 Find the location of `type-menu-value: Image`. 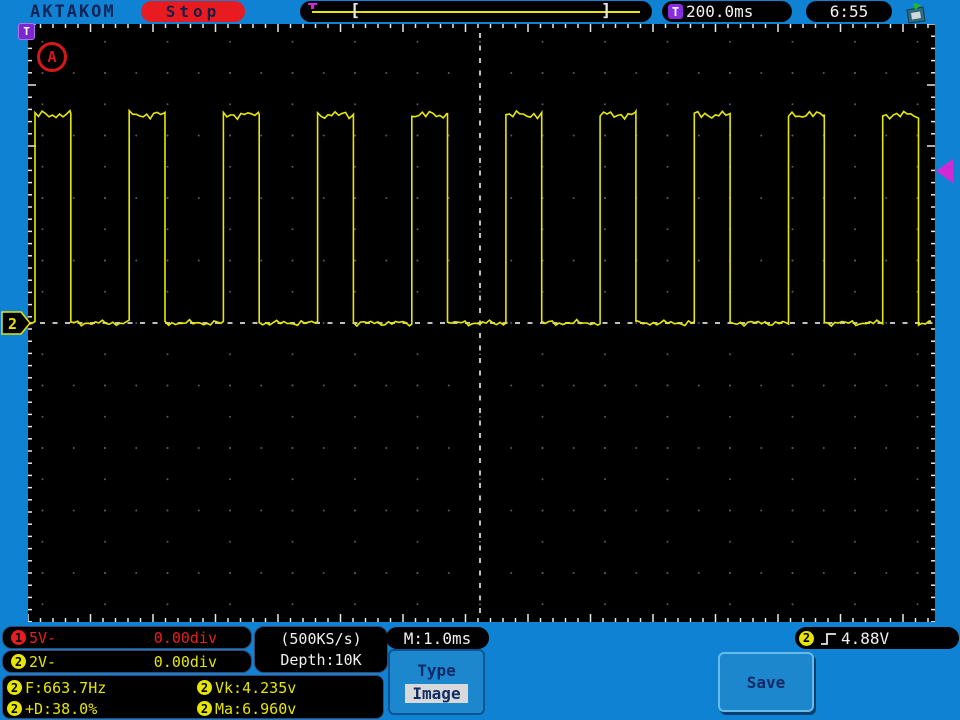

type-menu-value: Image is located at coordinates (436, 693).